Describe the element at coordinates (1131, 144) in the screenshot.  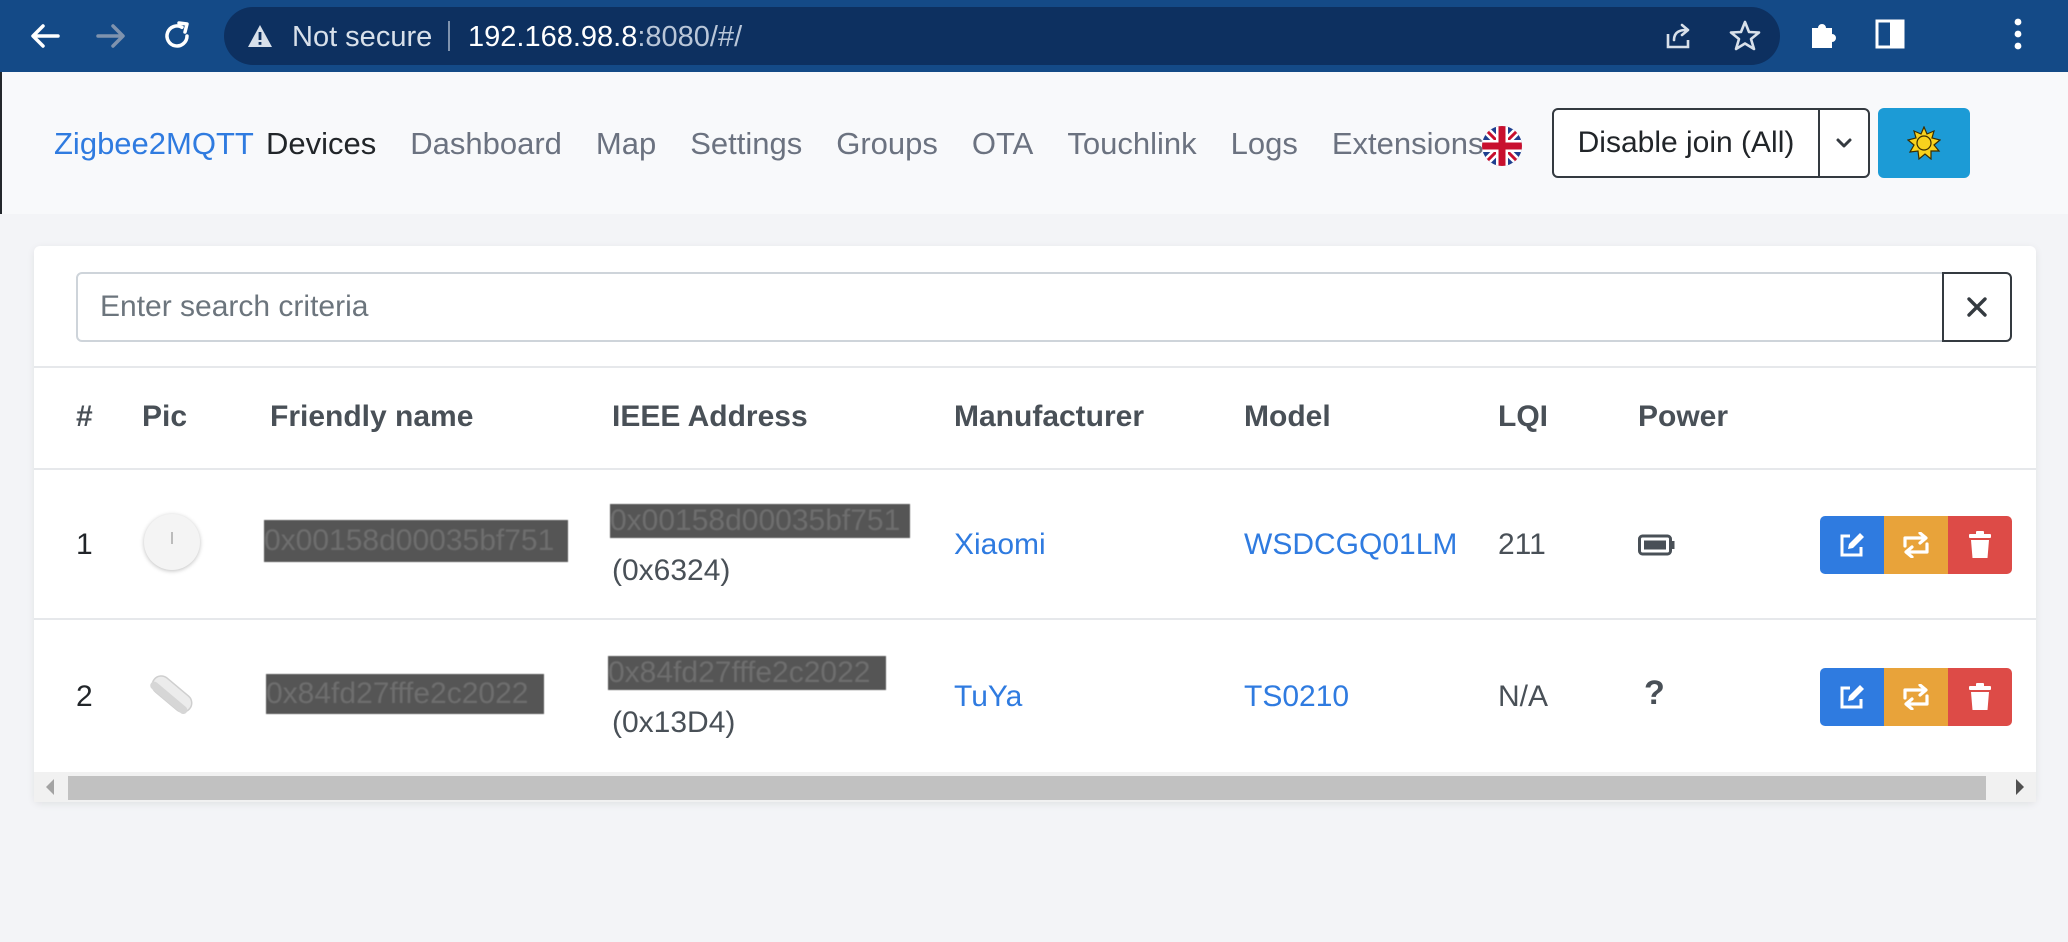
I see `nav-touchlink: Touchlink` at that location.